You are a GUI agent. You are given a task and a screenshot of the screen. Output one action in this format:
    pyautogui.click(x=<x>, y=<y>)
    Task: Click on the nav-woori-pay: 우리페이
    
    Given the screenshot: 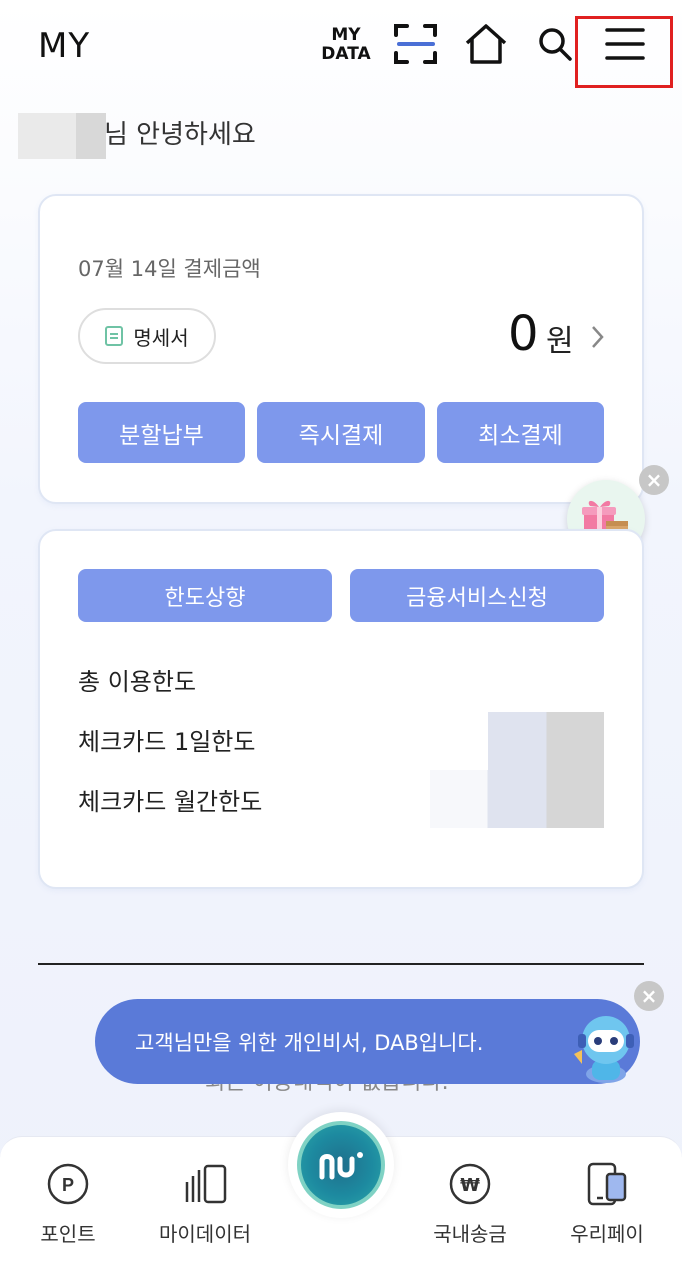 What is the action you would take?
    pyautogui.click(x=607, y=1204)
    